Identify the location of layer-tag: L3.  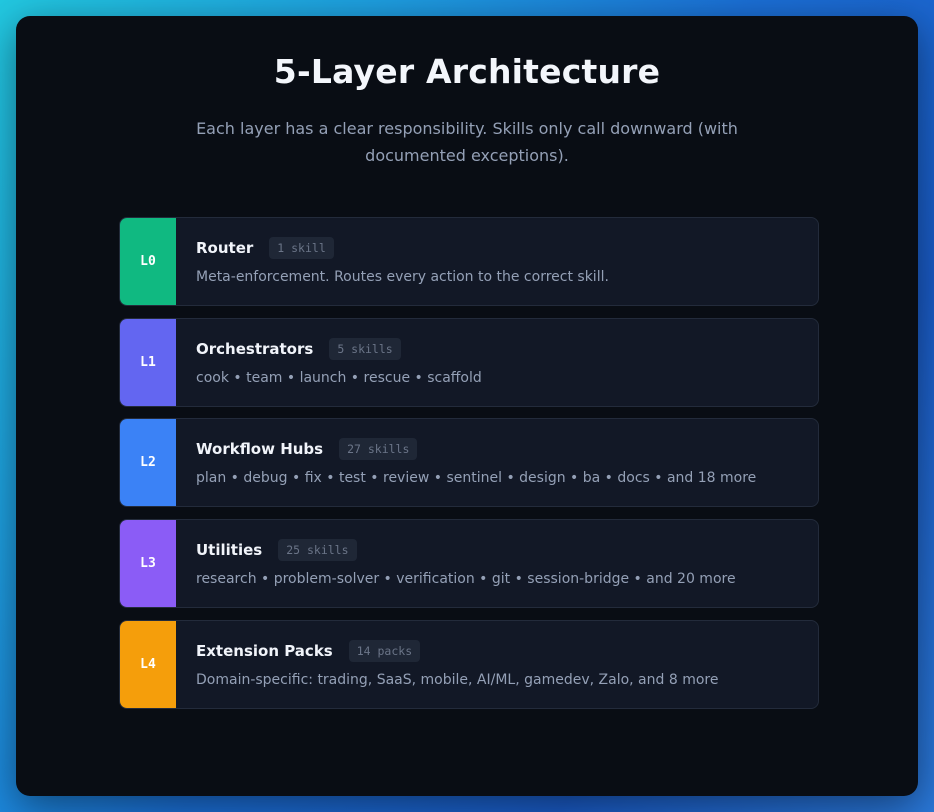
(148, 563).